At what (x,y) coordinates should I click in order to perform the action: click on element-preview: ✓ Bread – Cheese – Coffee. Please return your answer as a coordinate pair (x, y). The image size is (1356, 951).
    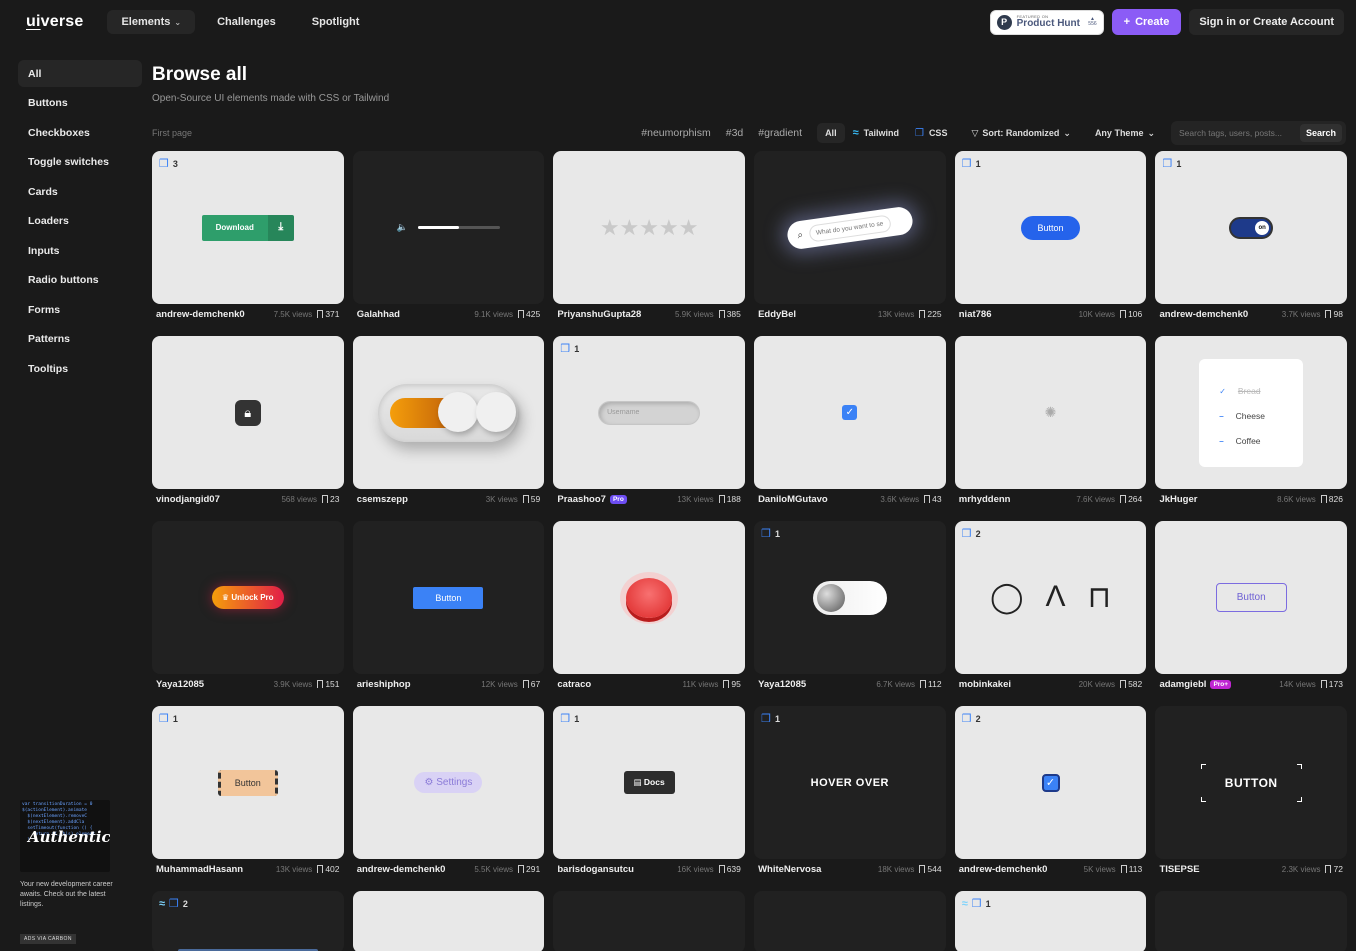
    Looking at the image, I should click on (1251, 412).